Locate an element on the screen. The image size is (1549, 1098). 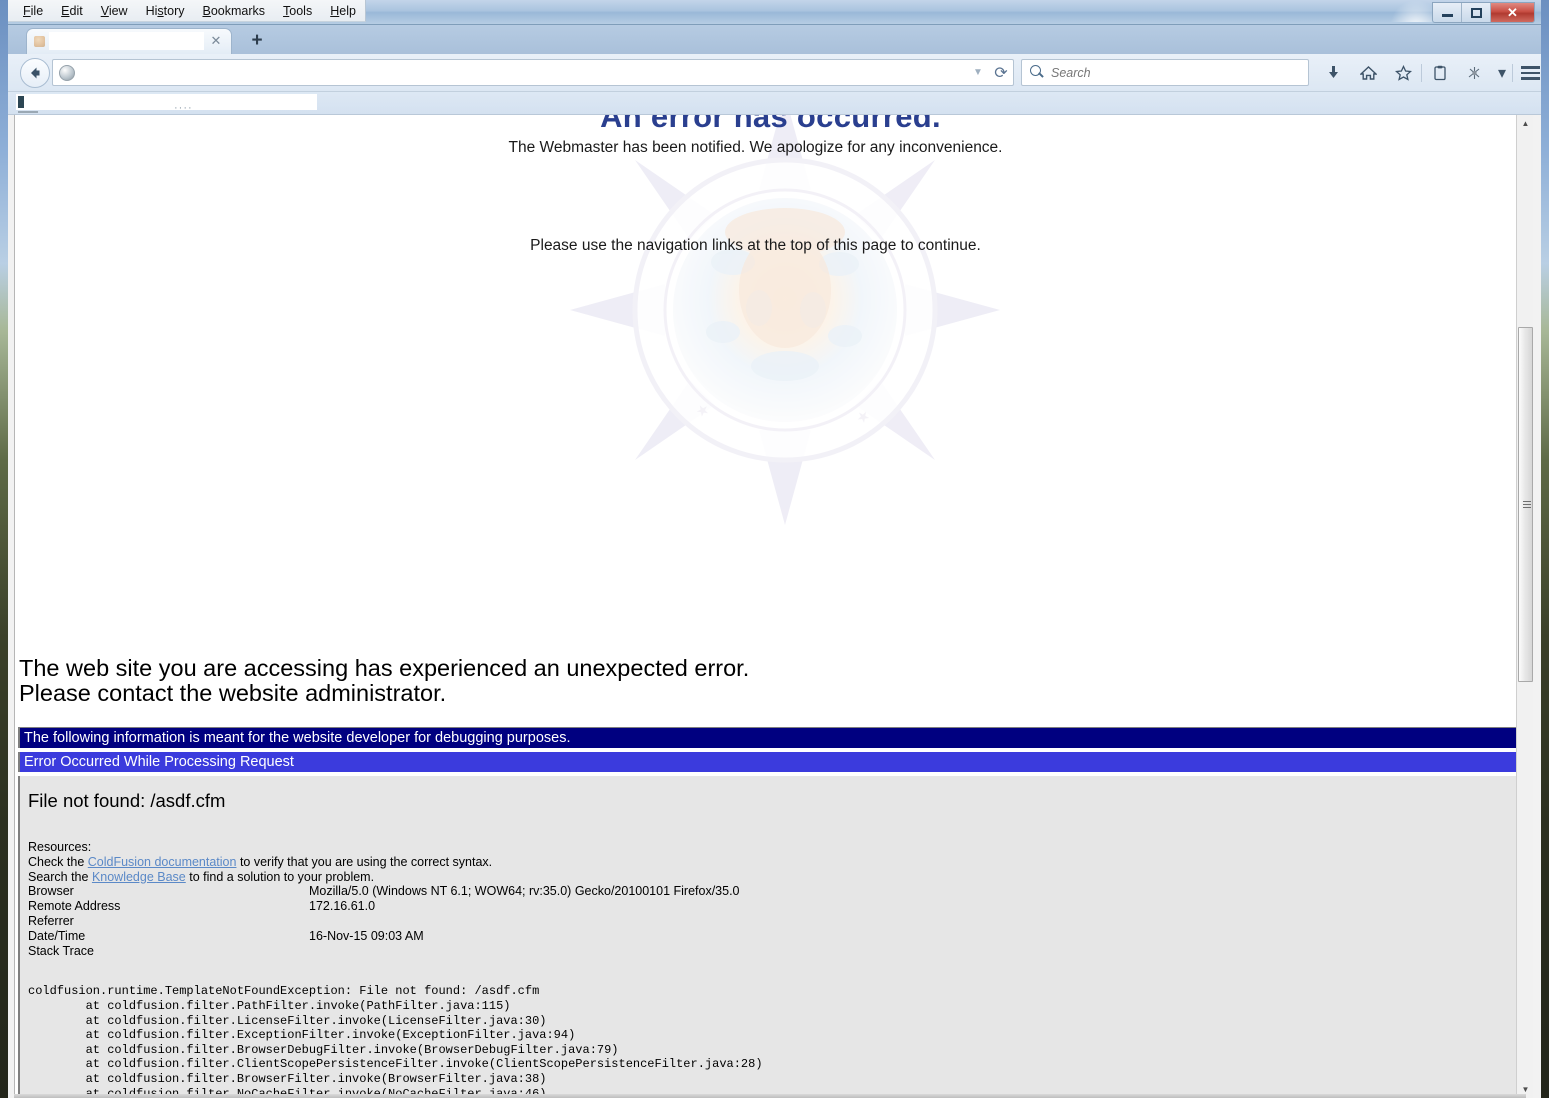
maximize-button is located at coordinates (1476, 12).